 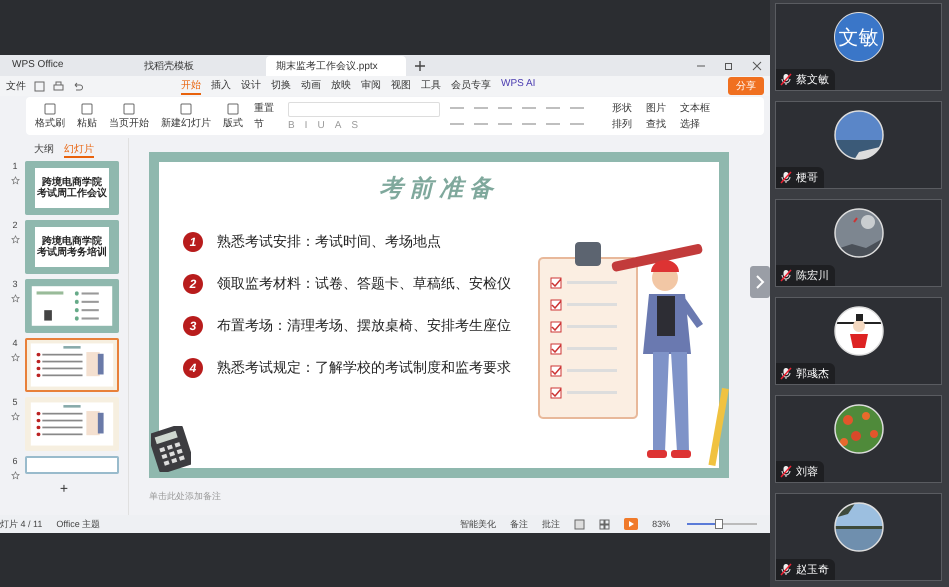 I want to click on ribbon-tab: 插入, so click(x=221, y=86).